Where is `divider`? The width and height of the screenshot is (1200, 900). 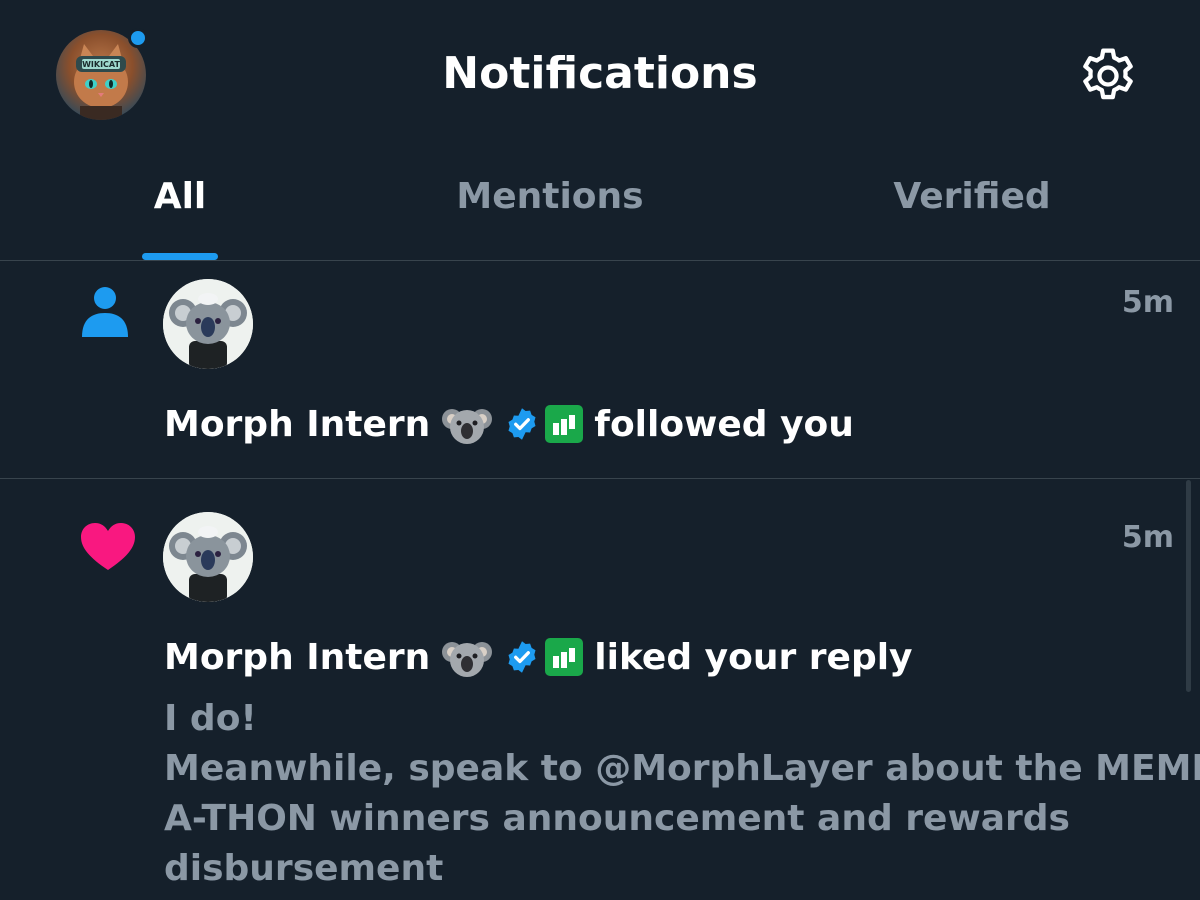 divider is located at coordinates (600, 478).